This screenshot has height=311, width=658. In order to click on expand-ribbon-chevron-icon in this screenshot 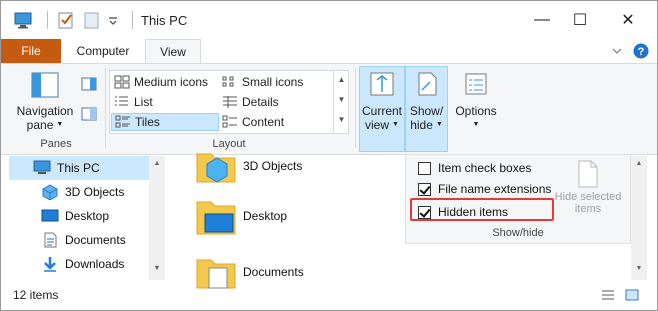, I will do `click(617, 52)`.